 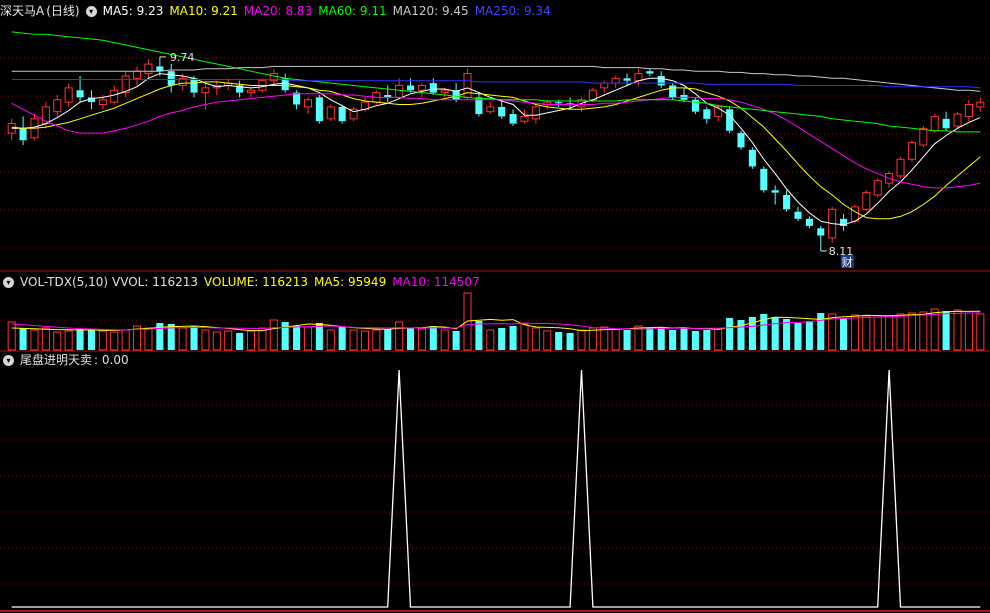 What do you see at coordinates (64, 282) in the screenshot?
I see `vol-indicator-name: VOL-TDX(5,10)` at bounding box center [64, 282].